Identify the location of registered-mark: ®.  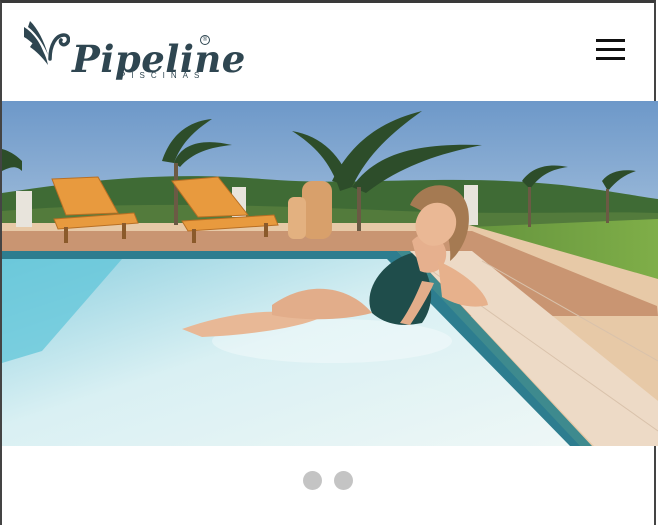
(205, 40).